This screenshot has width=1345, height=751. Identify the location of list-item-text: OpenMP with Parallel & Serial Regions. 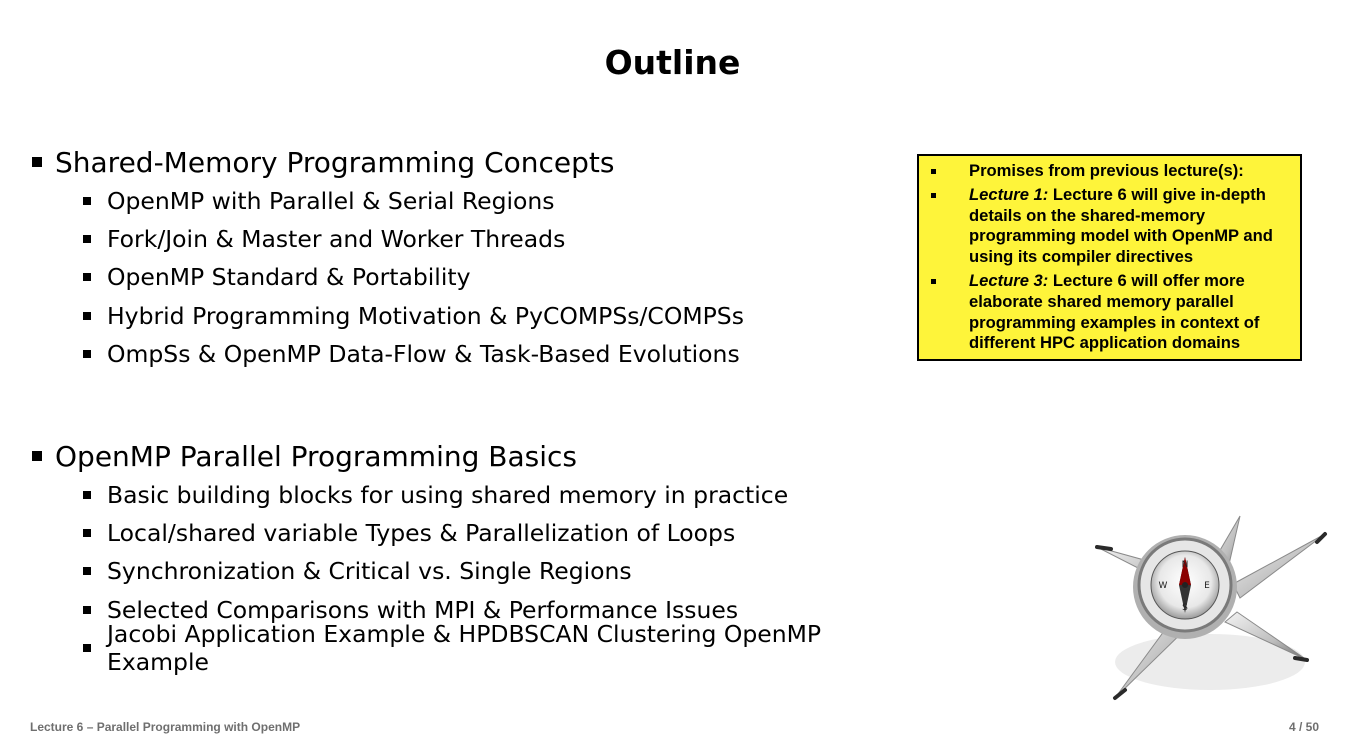
(331, 201).